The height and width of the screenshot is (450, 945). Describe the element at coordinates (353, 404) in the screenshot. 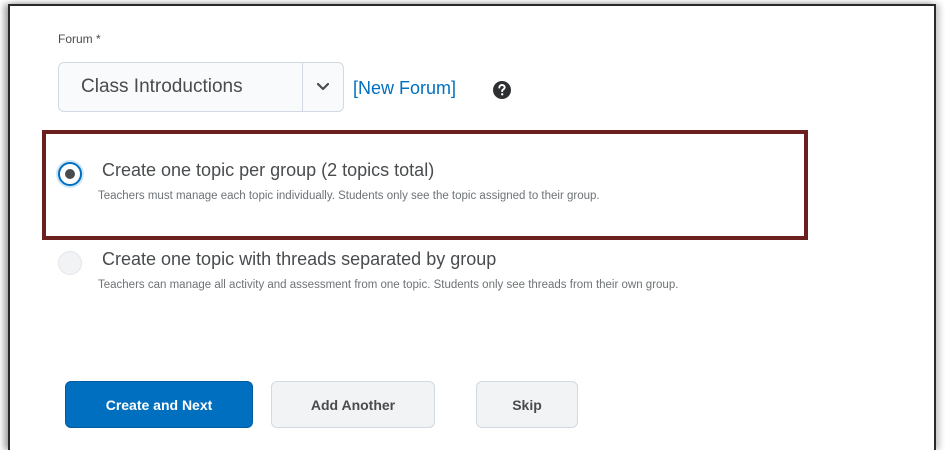

I see `add-another-button: Add Another` at that location.